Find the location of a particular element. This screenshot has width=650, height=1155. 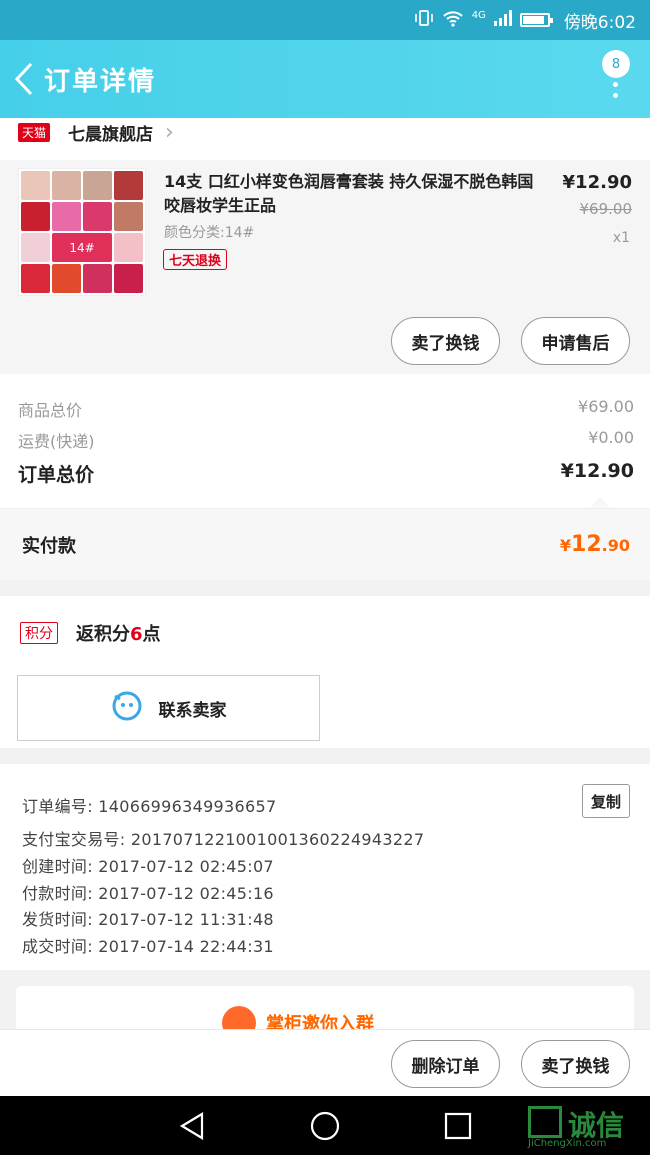

price-summary: 商品总价 ¥69.00 运费(快递) ¥0.00 订单总价 ¥12.90 is located at coordinates (325, 441).